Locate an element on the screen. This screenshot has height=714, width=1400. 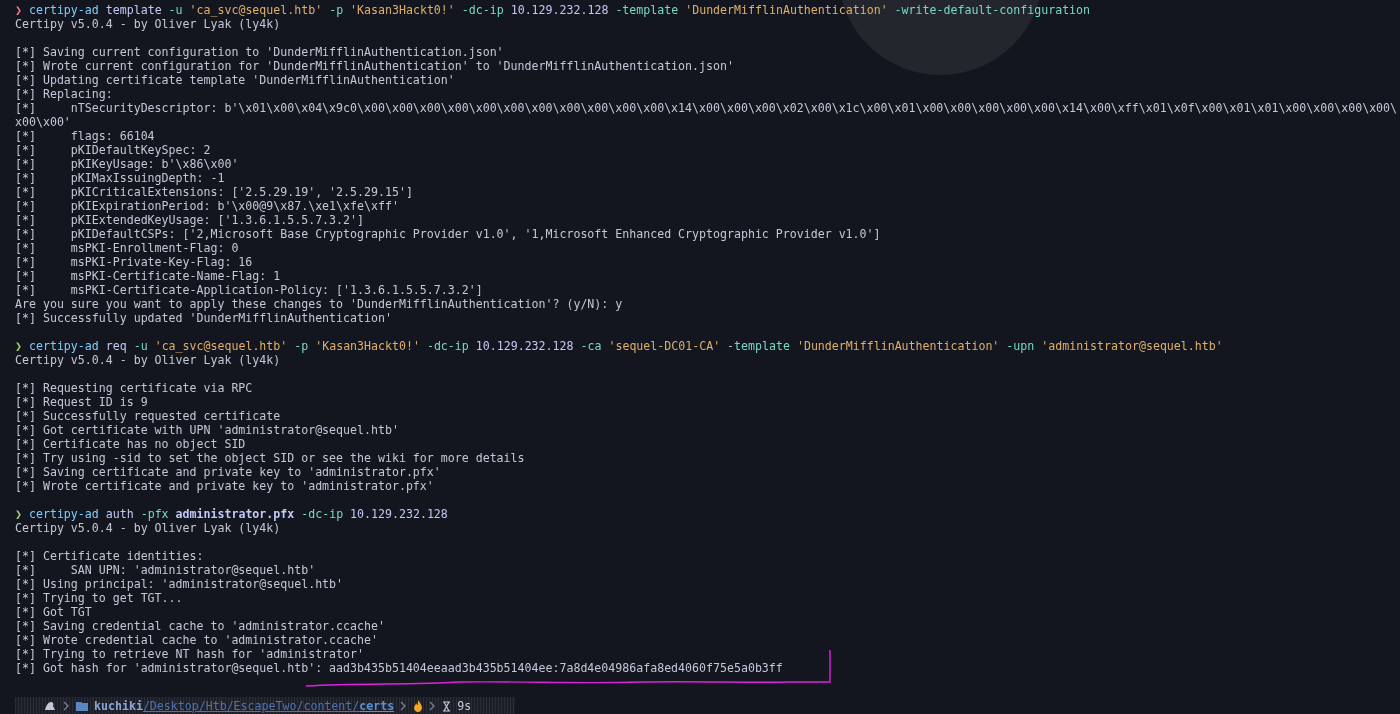
output-line: [*] Certificate identities: is located at coordinates (109, 556).